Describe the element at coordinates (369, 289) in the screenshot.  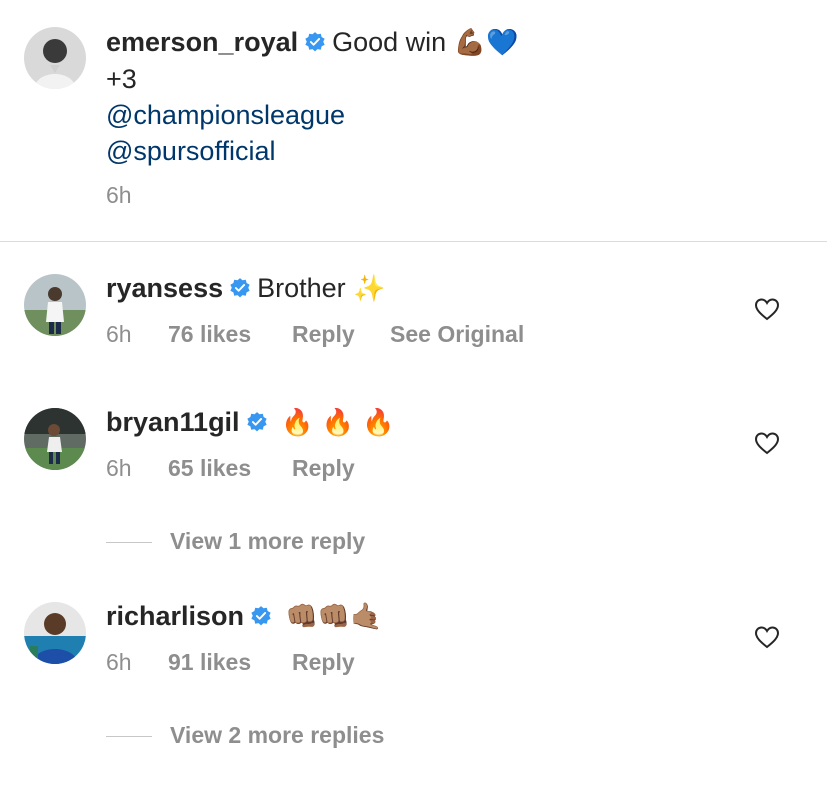
I see `comment-emoji: ✨` at that location.